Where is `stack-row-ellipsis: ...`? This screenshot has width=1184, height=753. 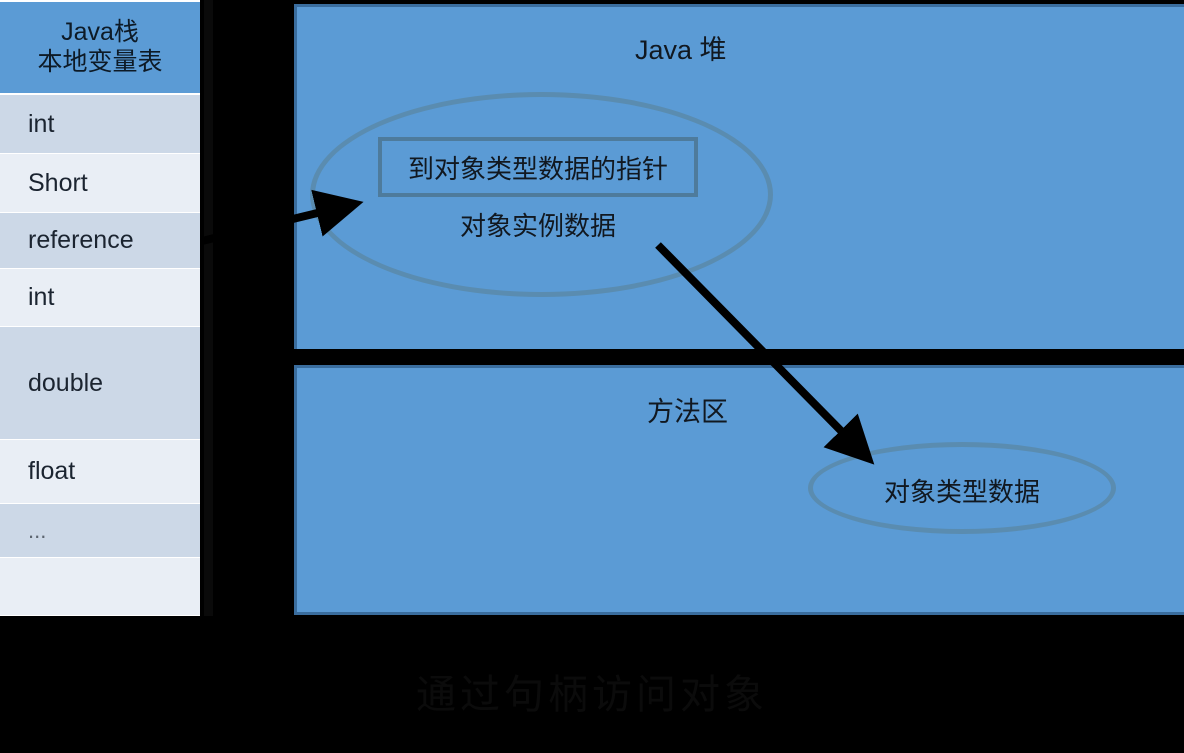 stack-row-ellipsis: ... is located at coordinates (100, 530).